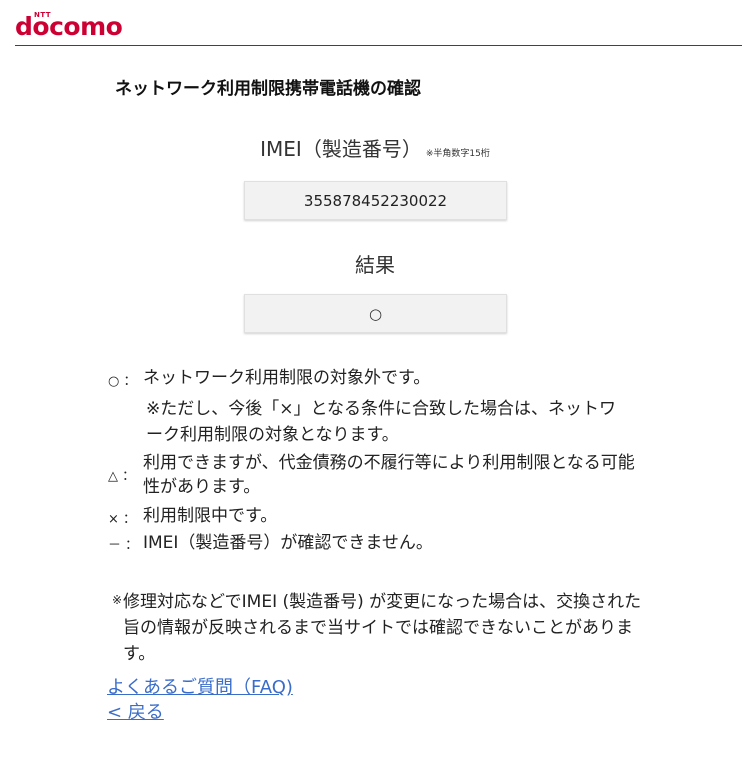  Describe the element at coordinates (117, 600) in the screenshot. I see `footnote-mark: ※` at that location.